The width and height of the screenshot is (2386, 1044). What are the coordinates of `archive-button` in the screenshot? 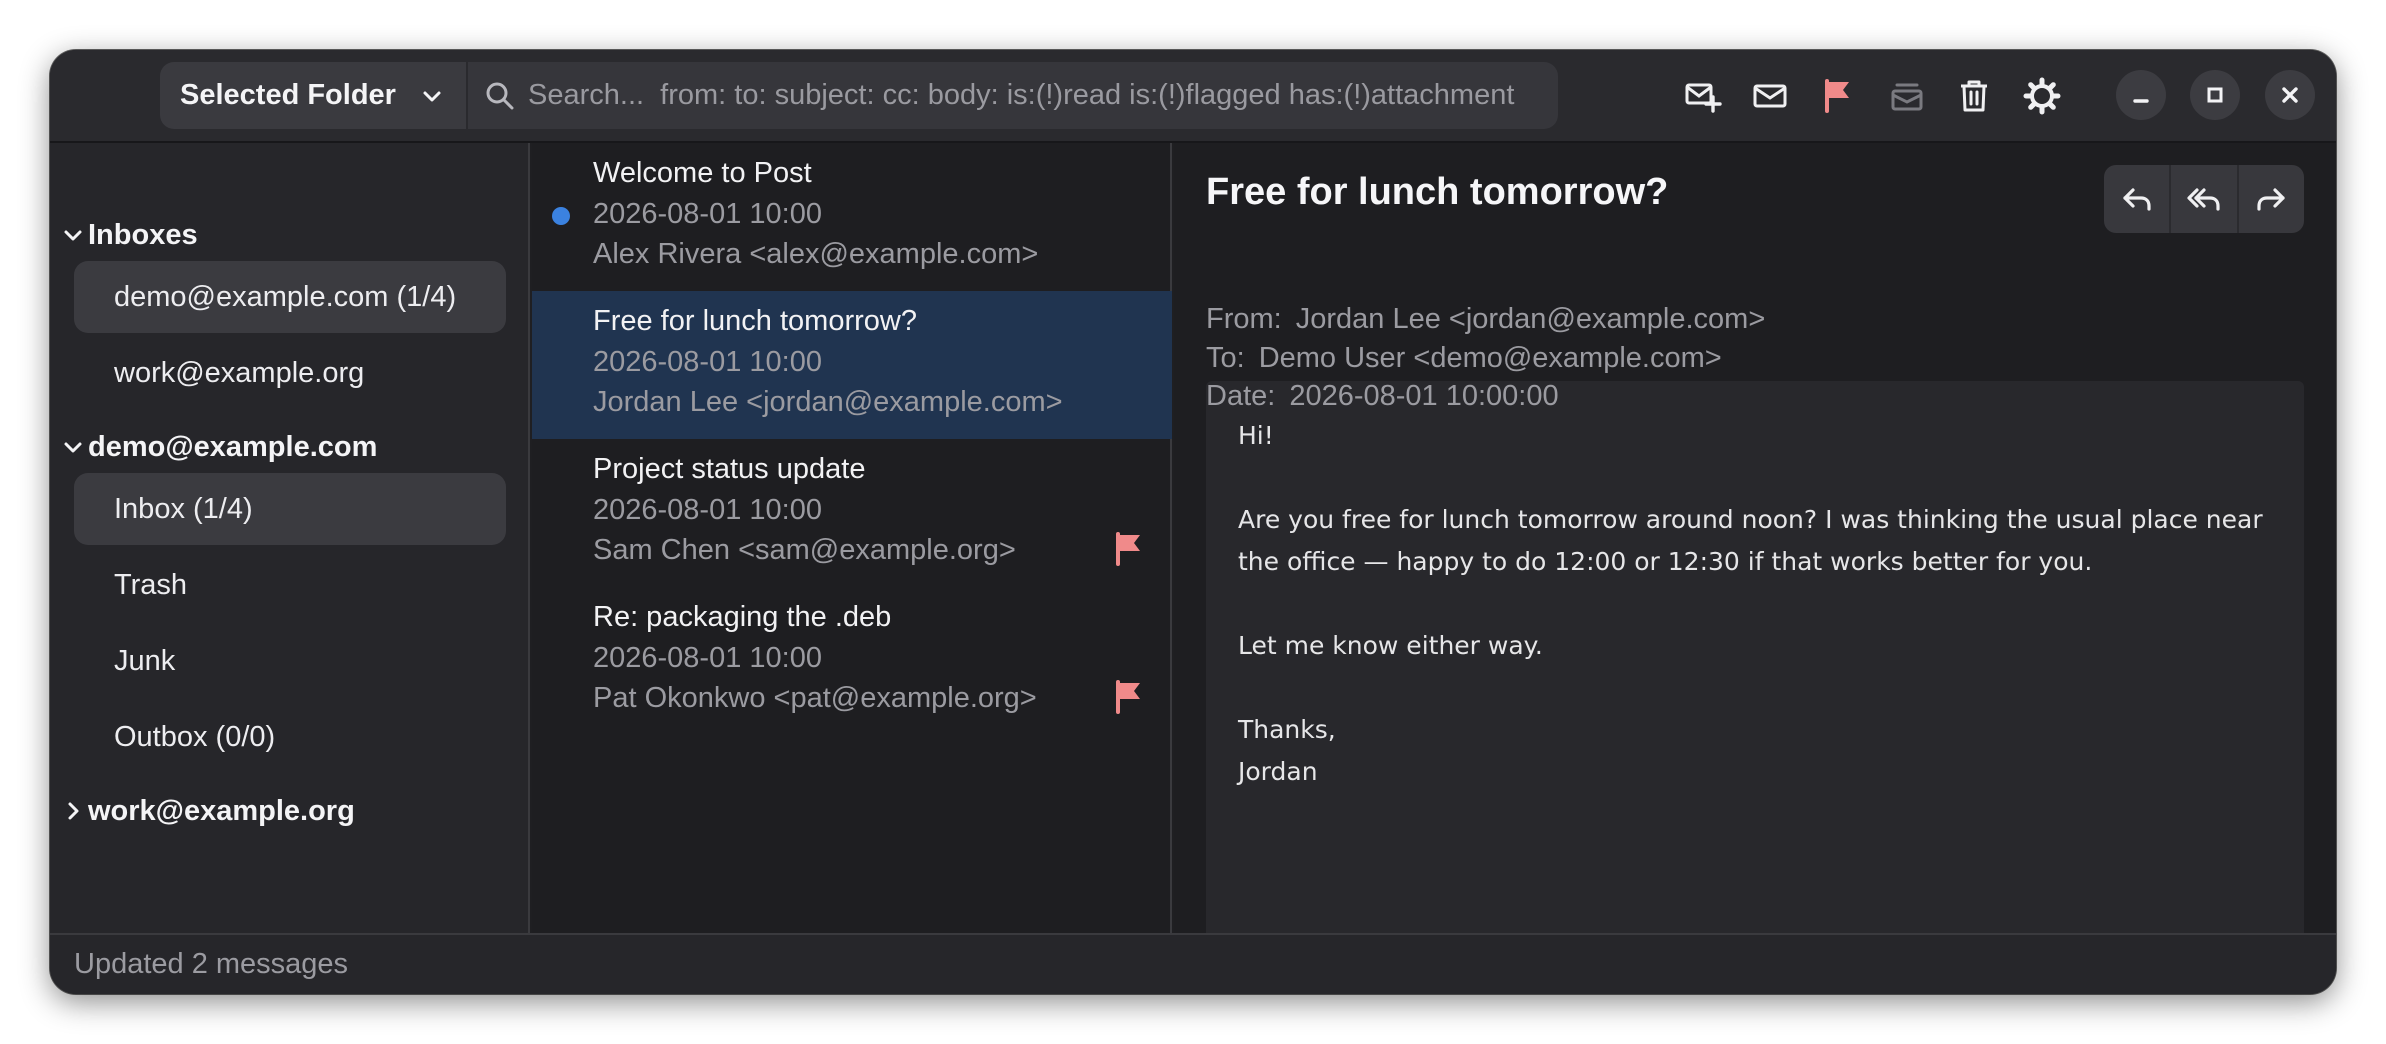 It's located at (1907, 96).